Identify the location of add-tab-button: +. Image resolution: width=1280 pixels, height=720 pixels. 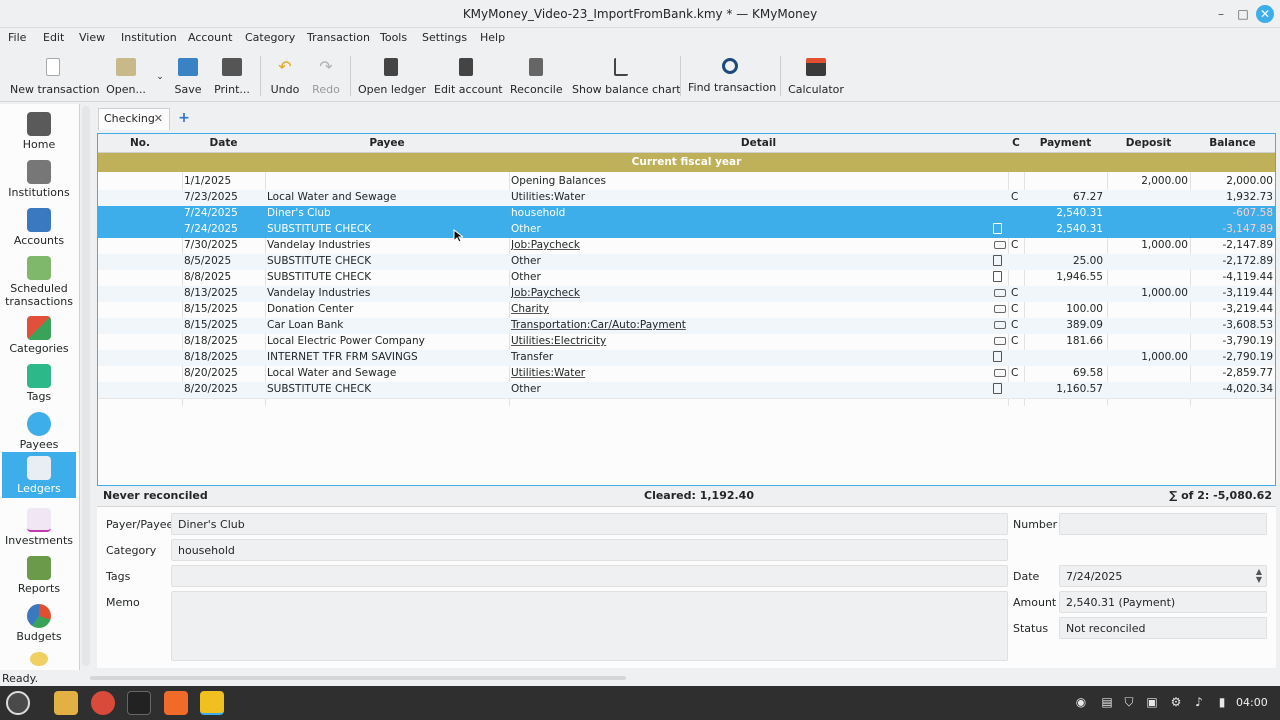
(184, 119).